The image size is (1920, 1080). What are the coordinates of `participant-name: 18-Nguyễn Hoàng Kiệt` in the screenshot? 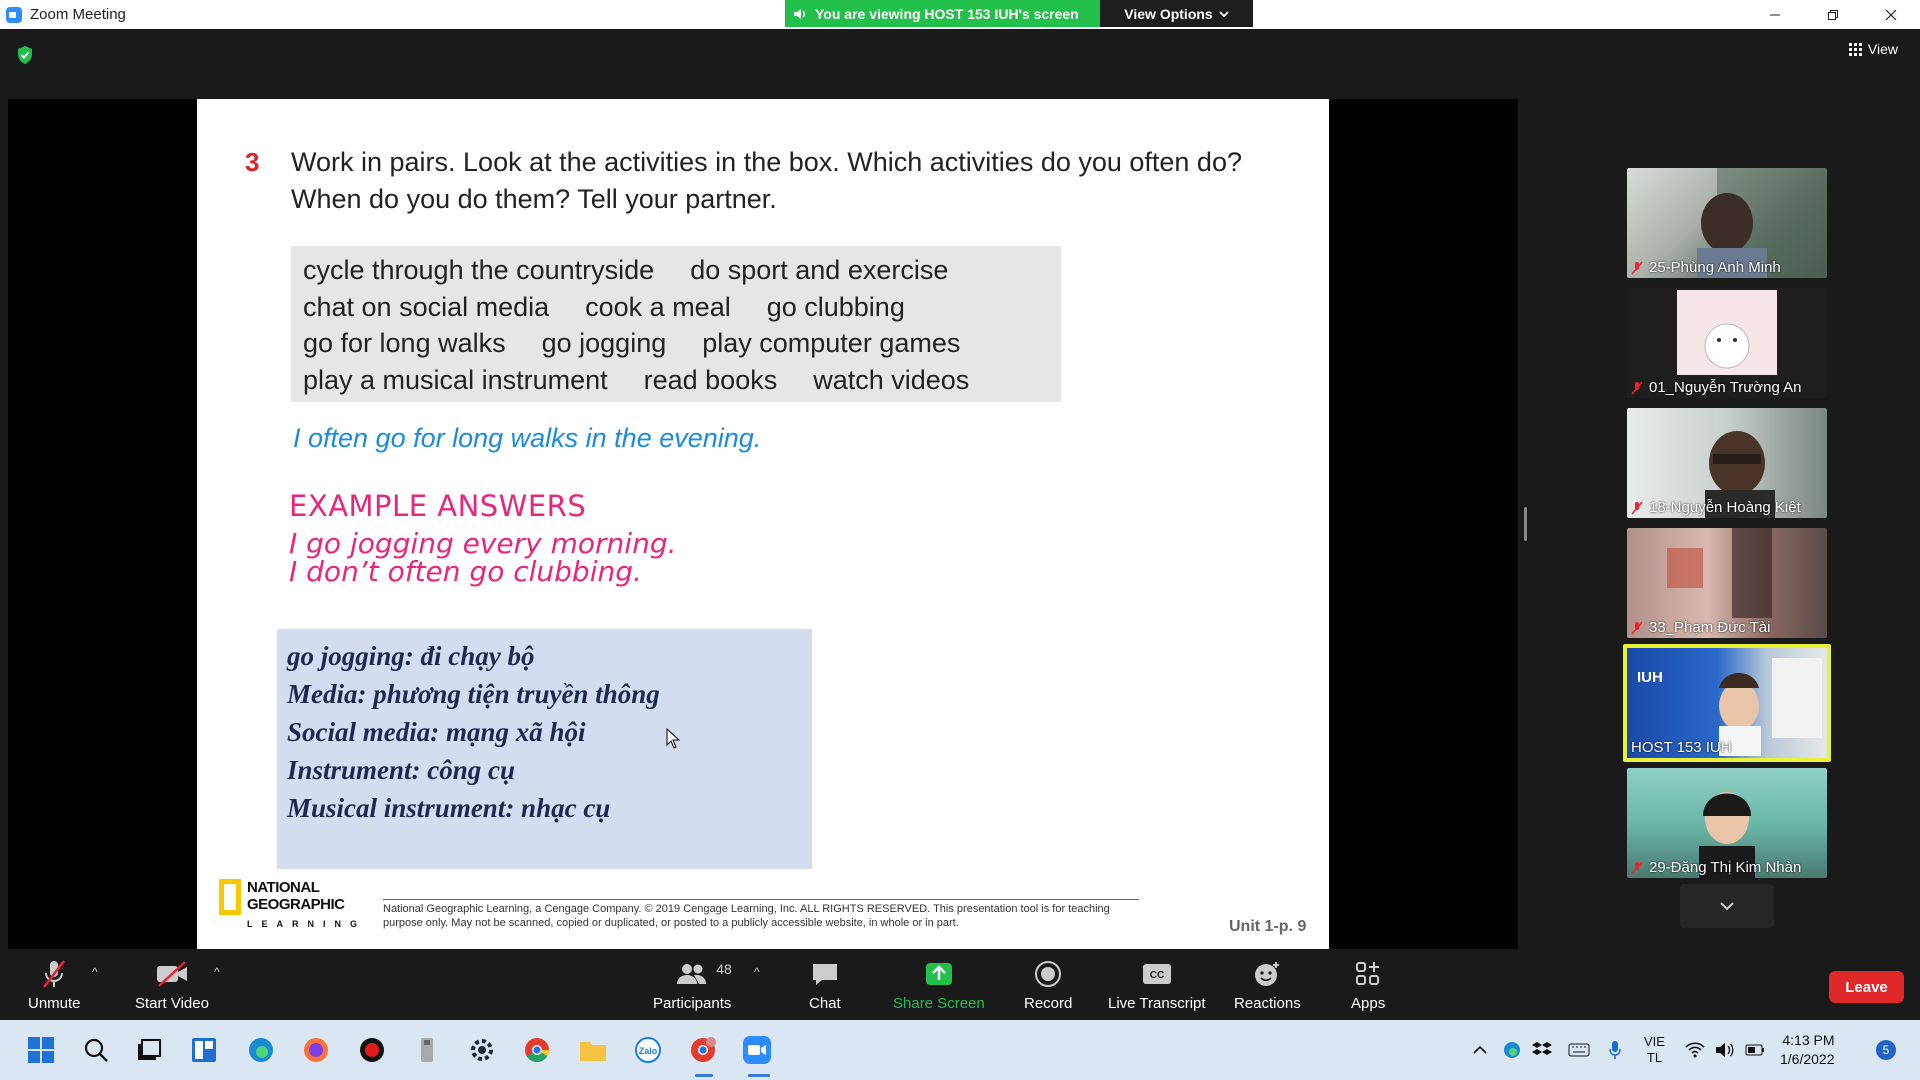 It's located at (1716, 507).